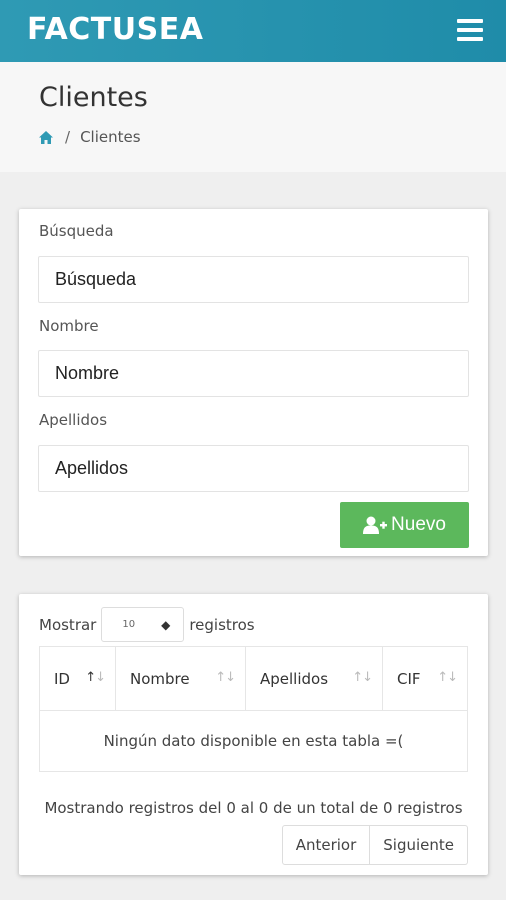 This screenshot has height=900, width=506. I want to click on name-input, so click(253, 373).